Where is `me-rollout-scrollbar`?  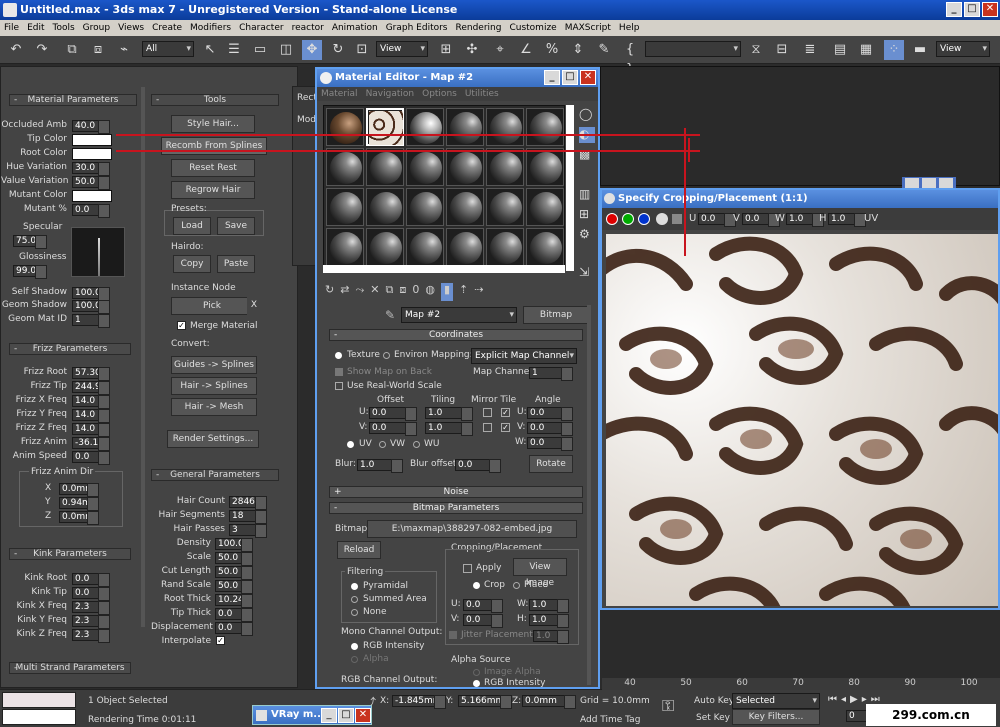 me-rollout-scrollbar is located at coordinates (589, 495).